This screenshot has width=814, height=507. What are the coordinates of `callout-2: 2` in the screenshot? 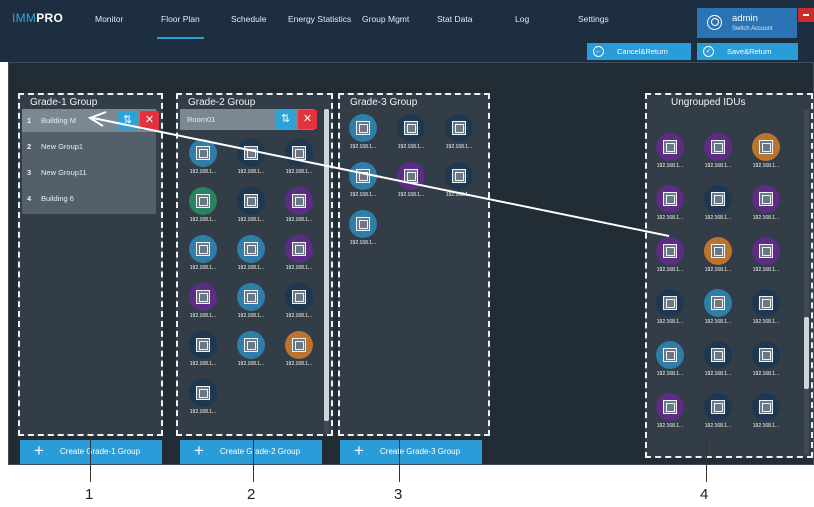 It's located at (251, 494).